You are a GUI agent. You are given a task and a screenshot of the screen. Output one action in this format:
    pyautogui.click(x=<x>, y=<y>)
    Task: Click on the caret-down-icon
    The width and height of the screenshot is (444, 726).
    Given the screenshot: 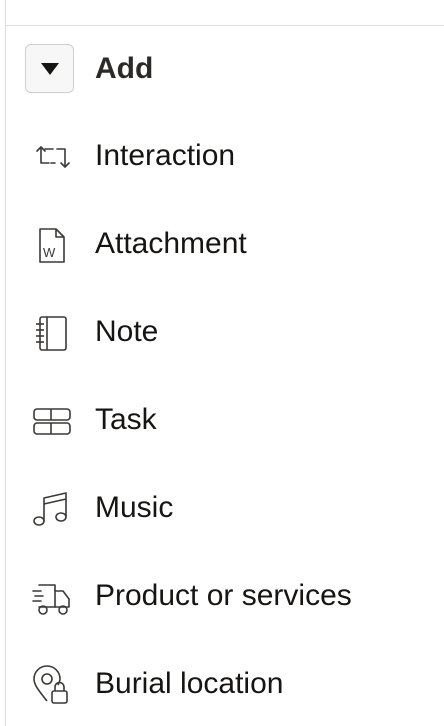 What is the action you would take?
    pyautogui.click(x=49, y=68)
    